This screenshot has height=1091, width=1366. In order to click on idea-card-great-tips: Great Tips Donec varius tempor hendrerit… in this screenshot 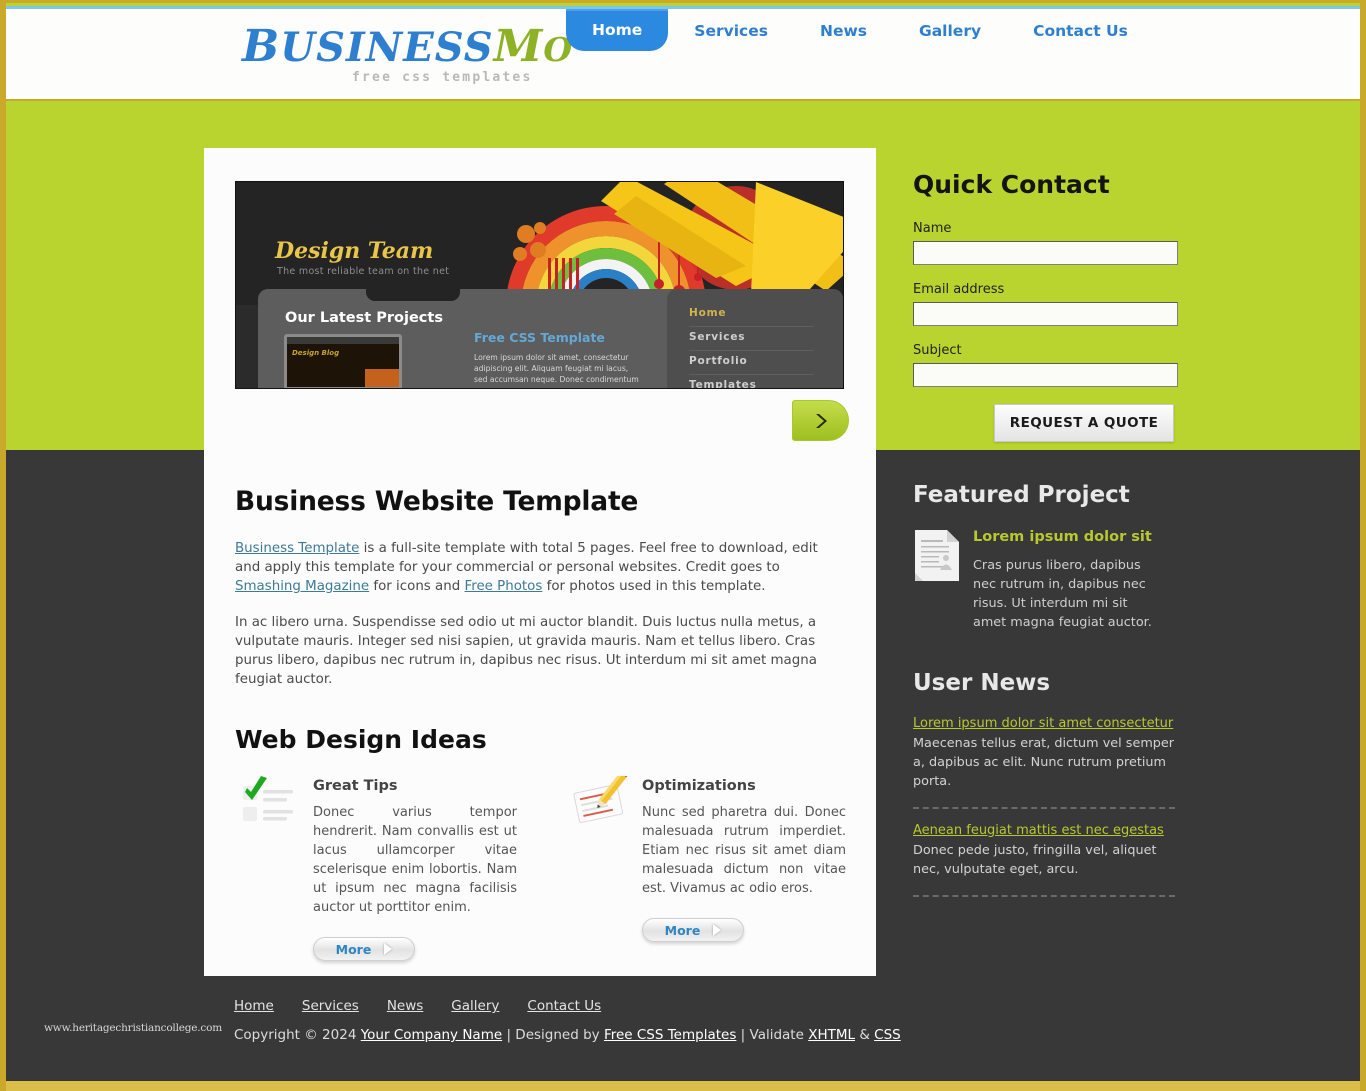, I will do `click(376, 866)`.